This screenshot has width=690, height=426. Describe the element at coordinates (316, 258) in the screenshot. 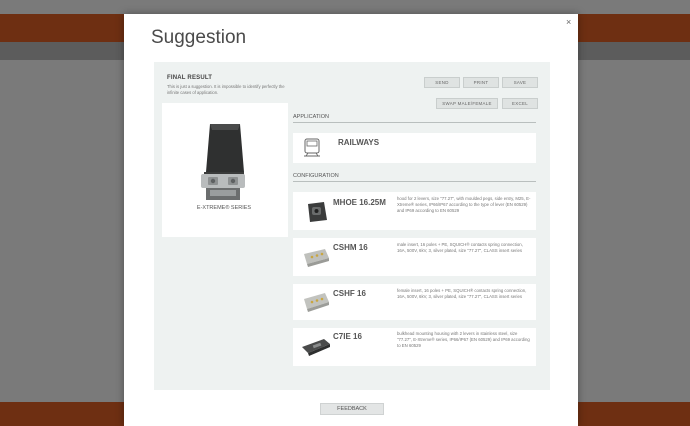

I see `male-insert-image` at that location.